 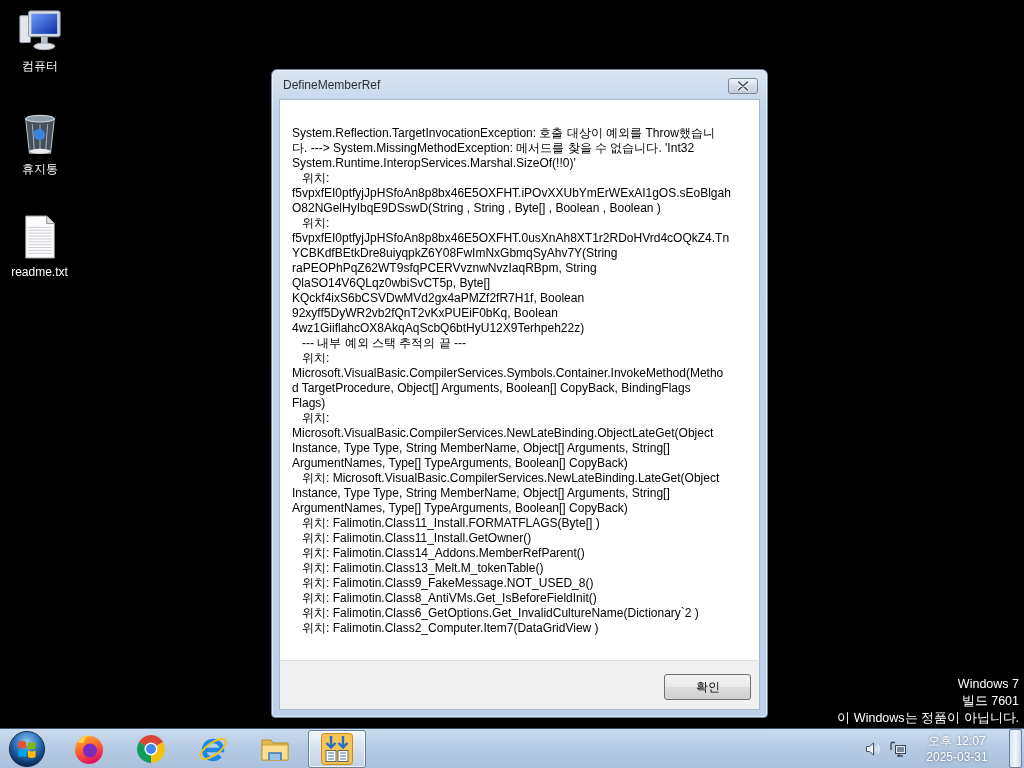 What do you see at coordinates (707, 687) in the screenshot?
I see `ok-button: 확인` at bounding box center [707, 687].